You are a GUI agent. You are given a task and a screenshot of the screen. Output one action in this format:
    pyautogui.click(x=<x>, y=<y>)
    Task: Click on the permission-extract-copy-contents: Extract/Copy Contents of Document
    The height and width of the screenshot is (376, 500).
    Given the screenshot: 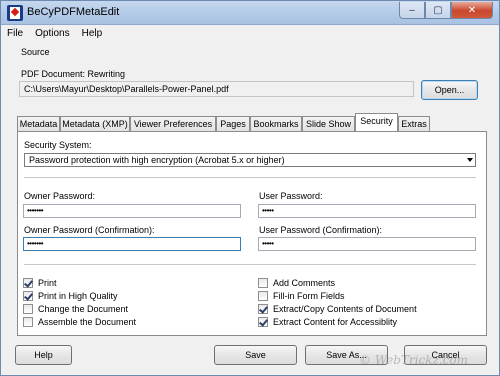 What is the action you would take?
    pyautogui.click(x=337, y=309)
    